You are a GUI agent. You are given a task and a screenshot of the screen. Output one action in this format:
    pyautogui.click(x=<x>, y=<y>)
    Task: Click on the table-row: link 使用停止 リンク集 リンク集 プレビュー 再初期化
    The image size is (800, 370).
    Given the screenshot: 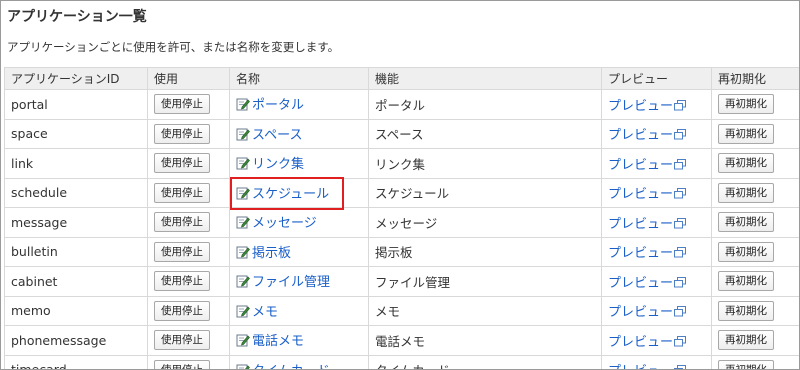 What is the action you would take?
    pyautogui.click(x=401, y=163)
    